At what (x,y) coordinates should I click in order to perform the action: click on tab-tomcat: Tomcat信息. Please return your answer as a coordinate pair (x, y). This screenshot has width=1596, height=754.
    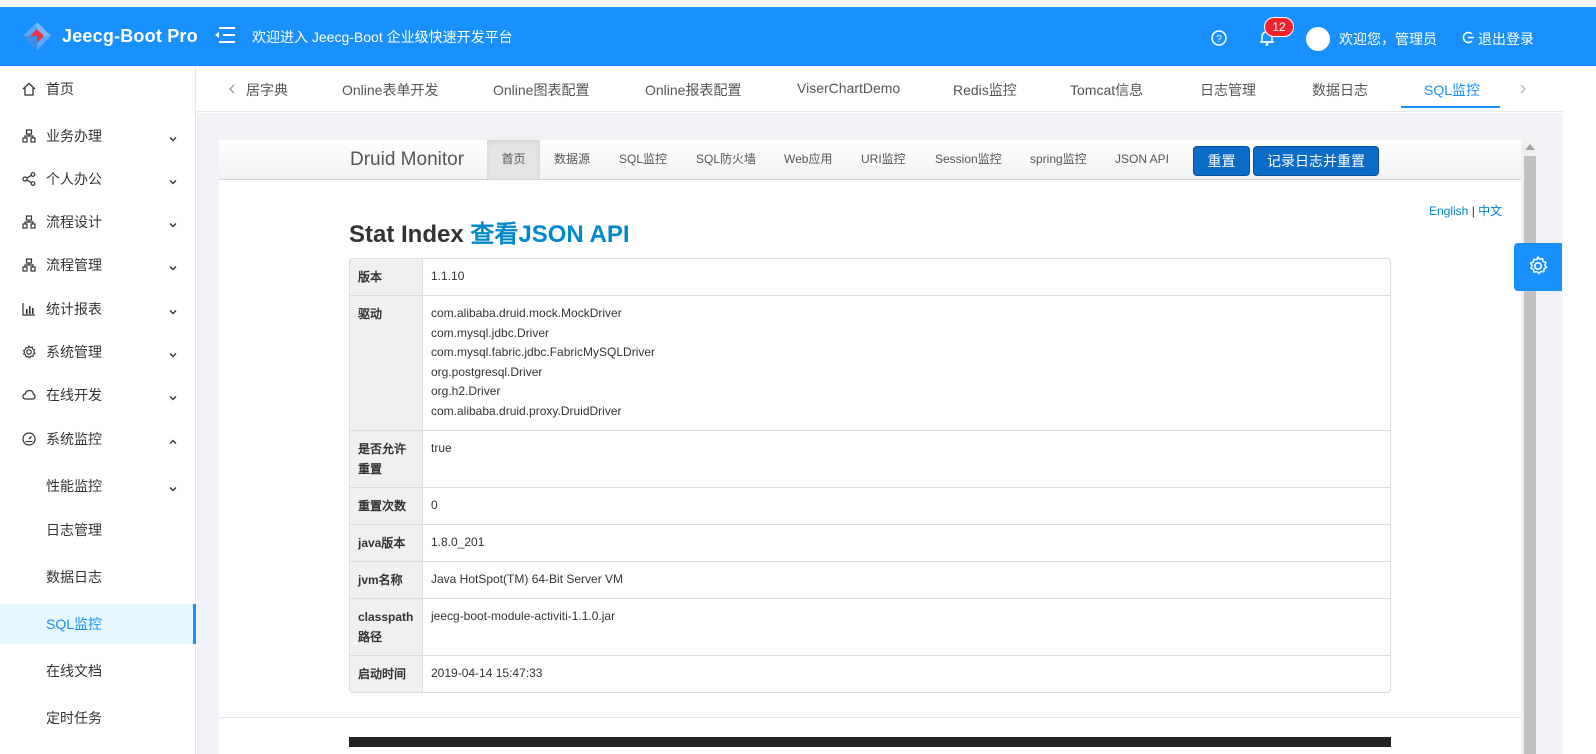
    Looking at the image, I should click on (1106, 90).